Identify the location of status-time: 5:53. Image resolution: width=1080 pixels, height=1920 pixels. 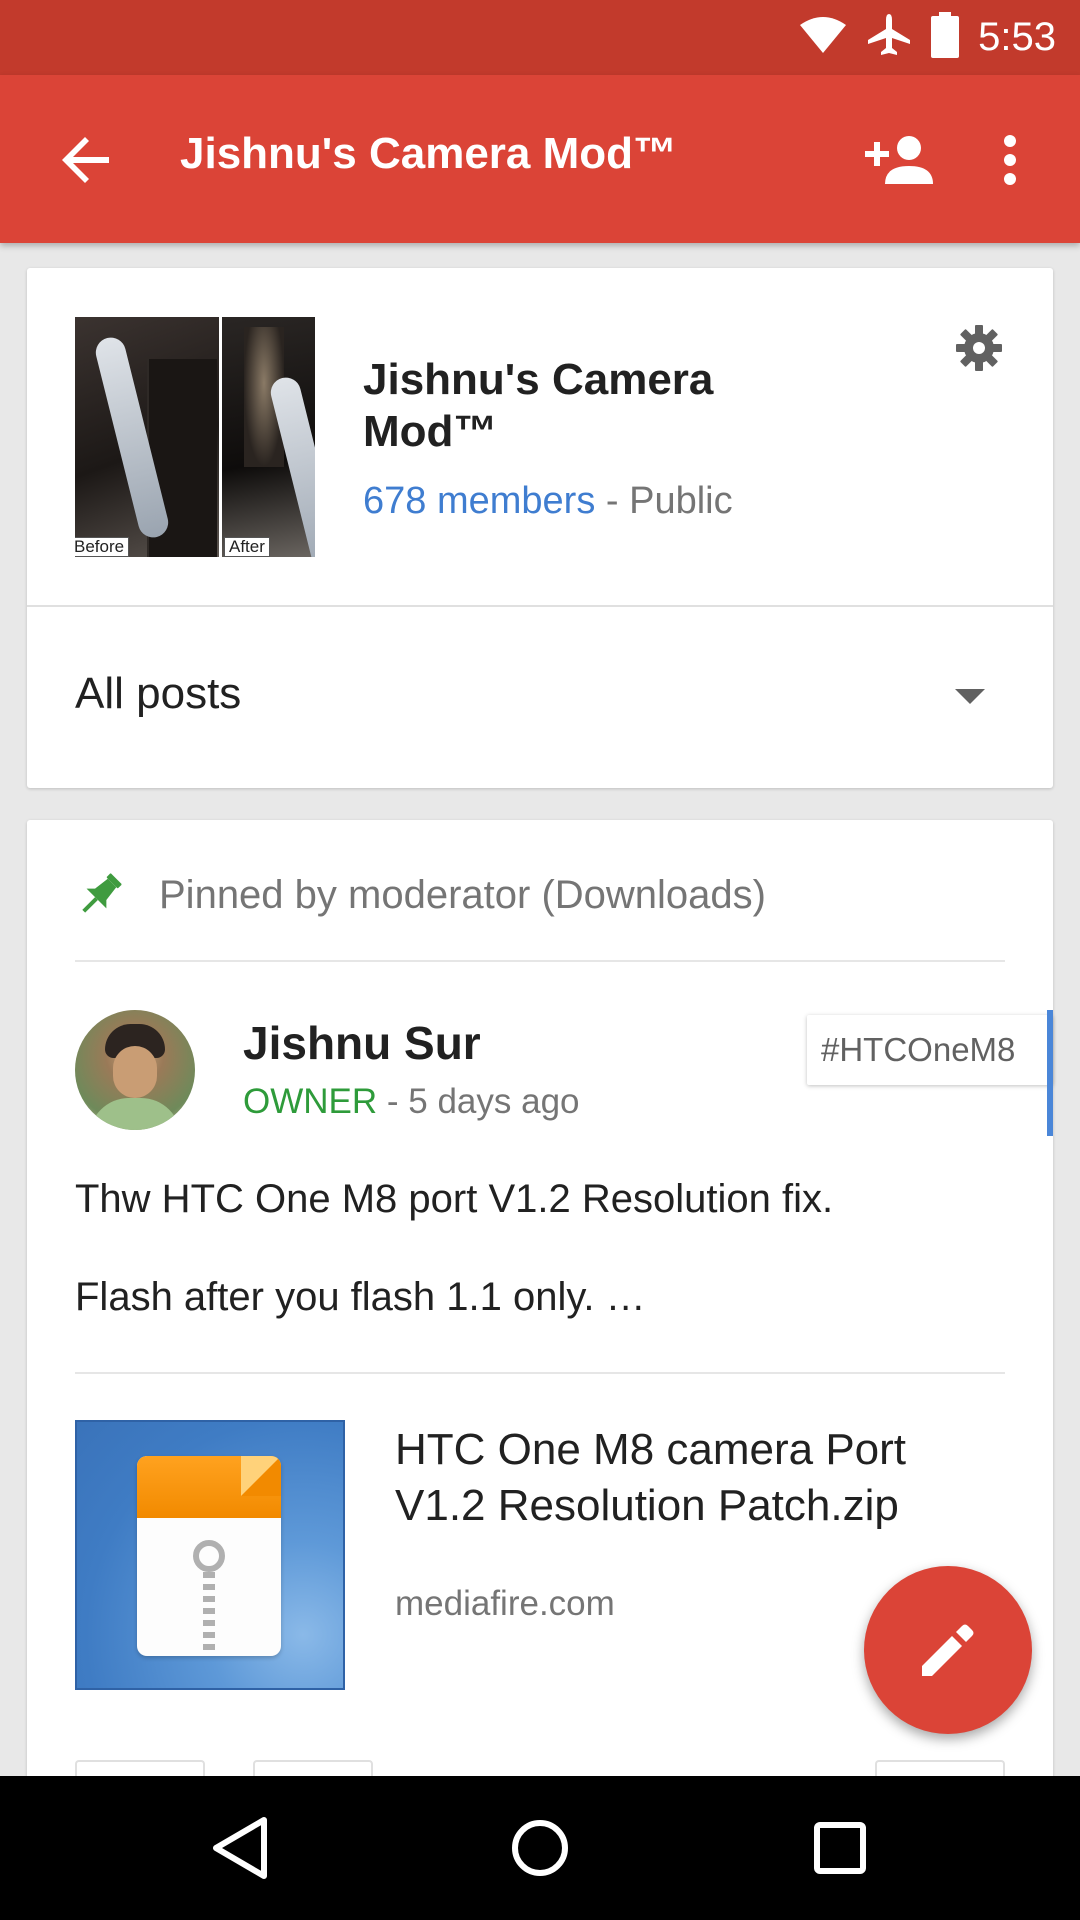
(1017, 37).